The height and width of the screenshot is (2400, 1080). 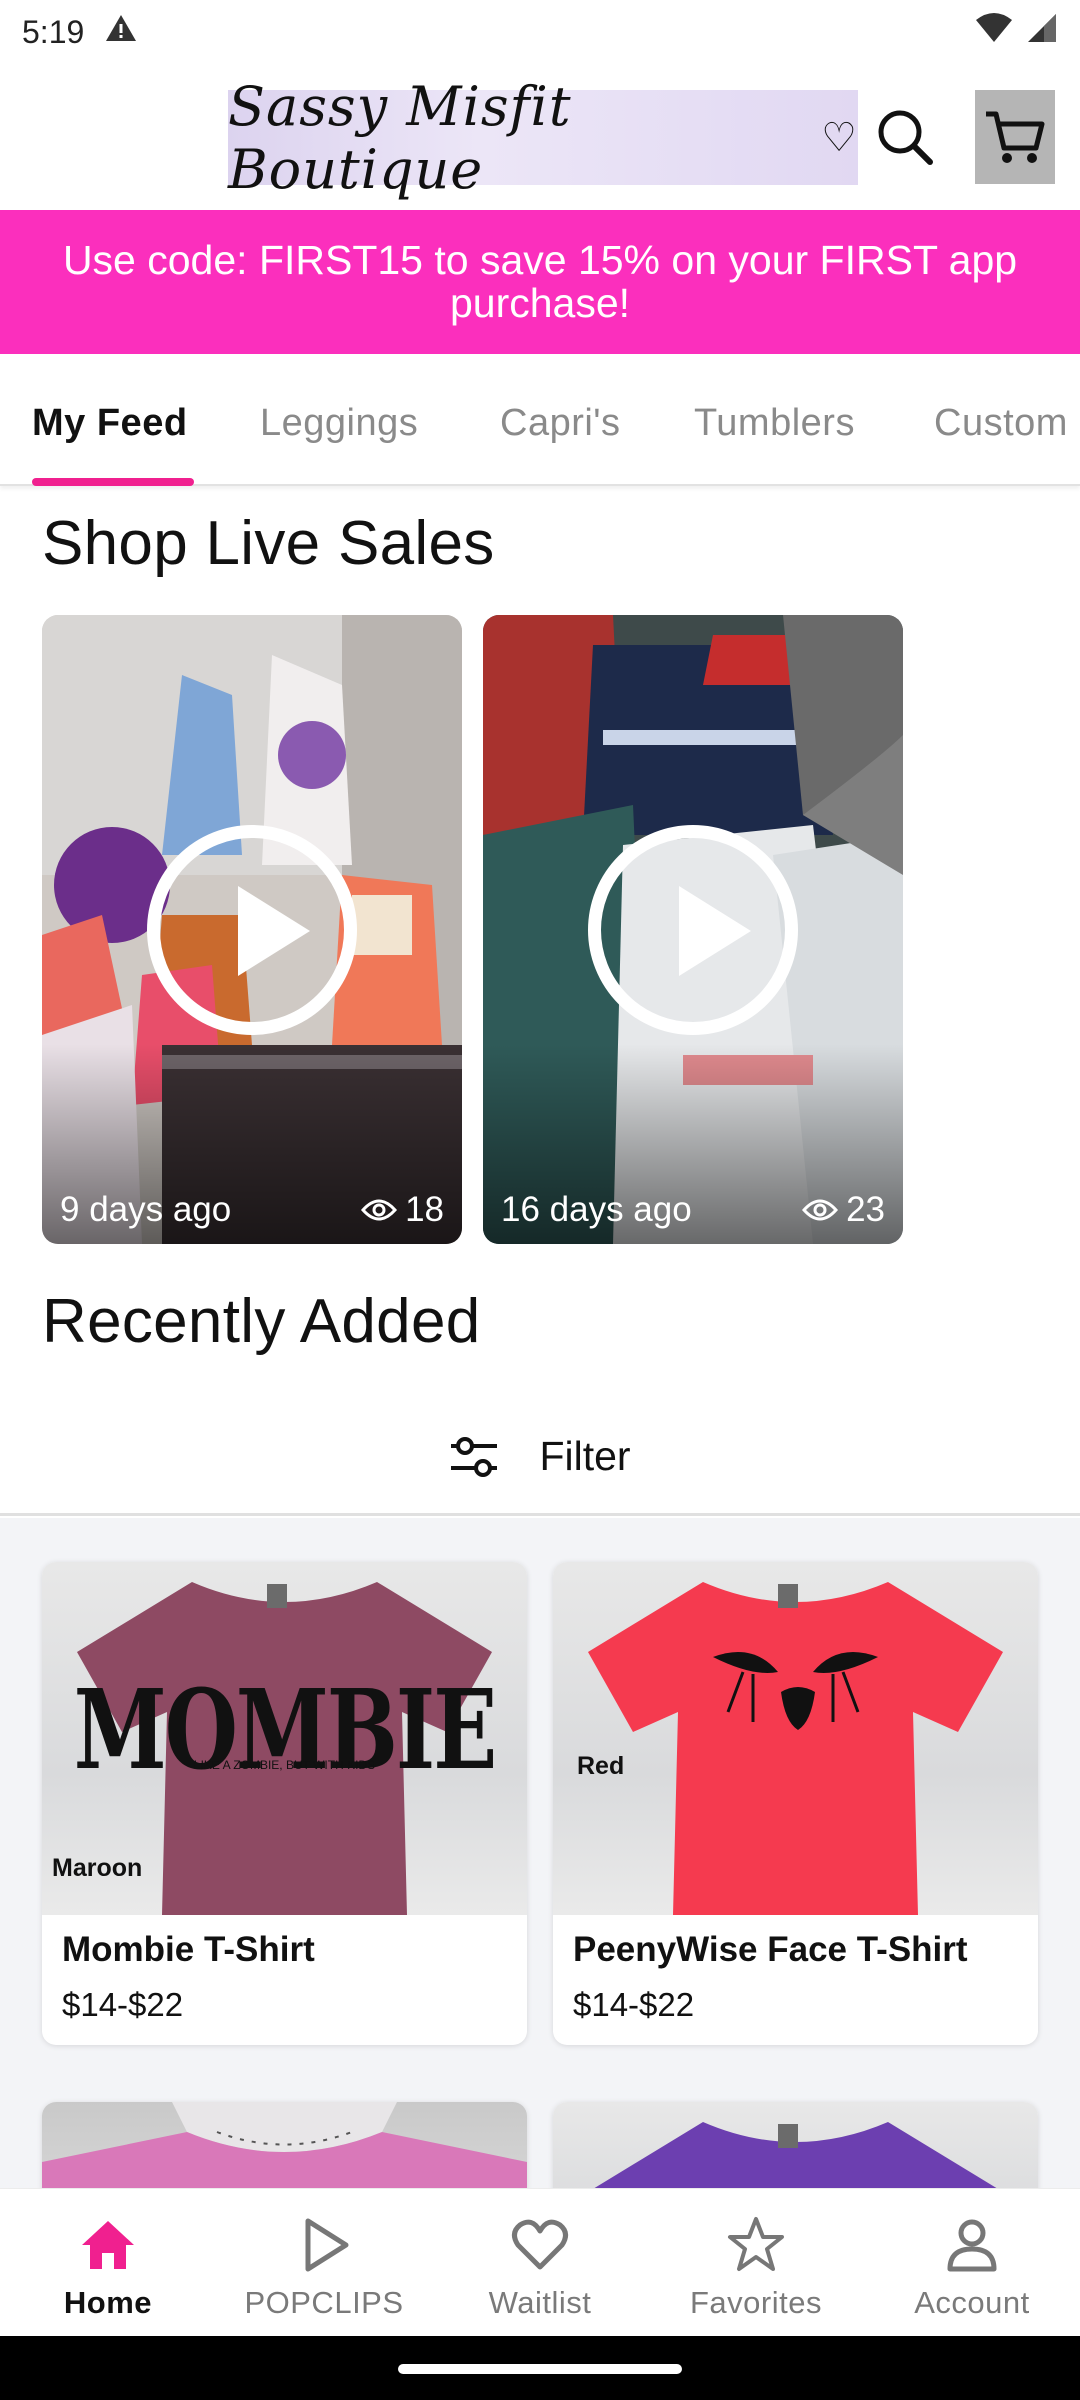 What do you see at coordinates (560, 423) in the screenshot?
I see `tab-capris: Capri's` at bounding box center [560, 423].